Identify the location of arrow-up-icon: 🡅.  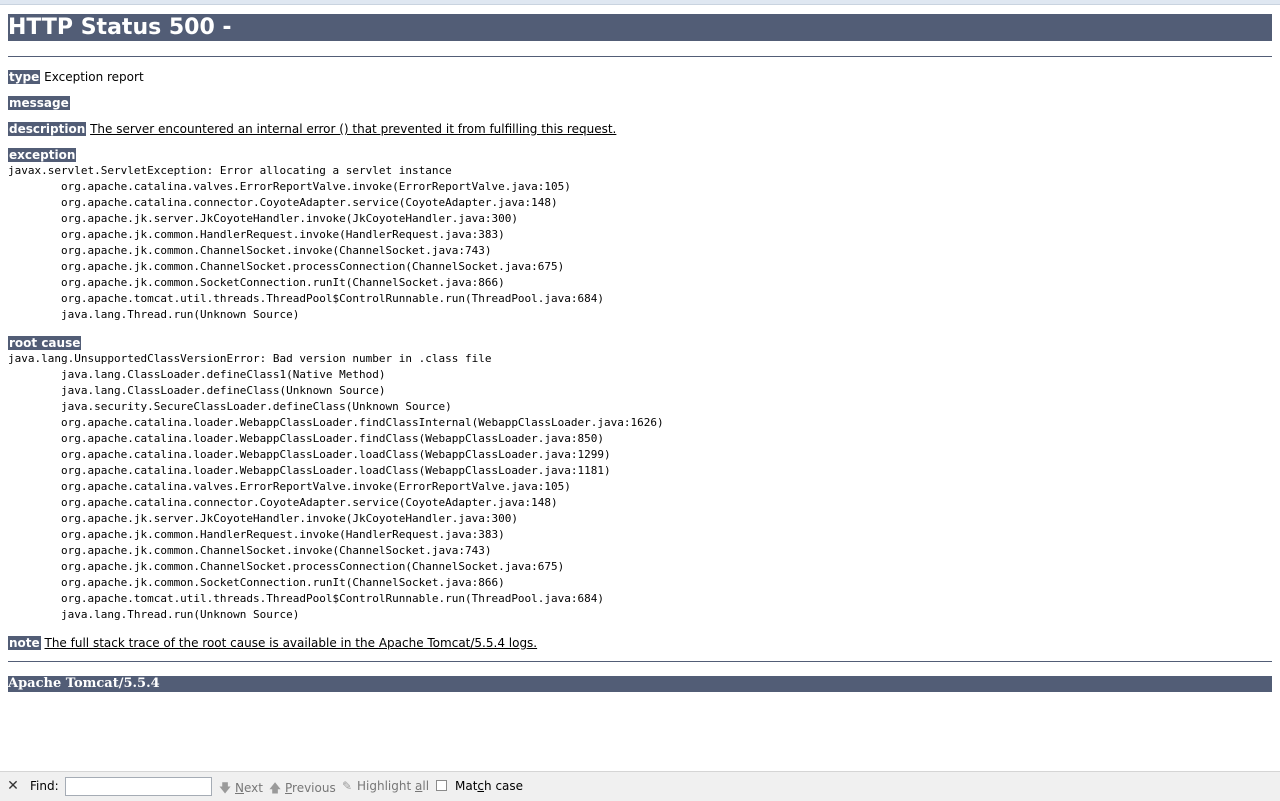
(275, 788).